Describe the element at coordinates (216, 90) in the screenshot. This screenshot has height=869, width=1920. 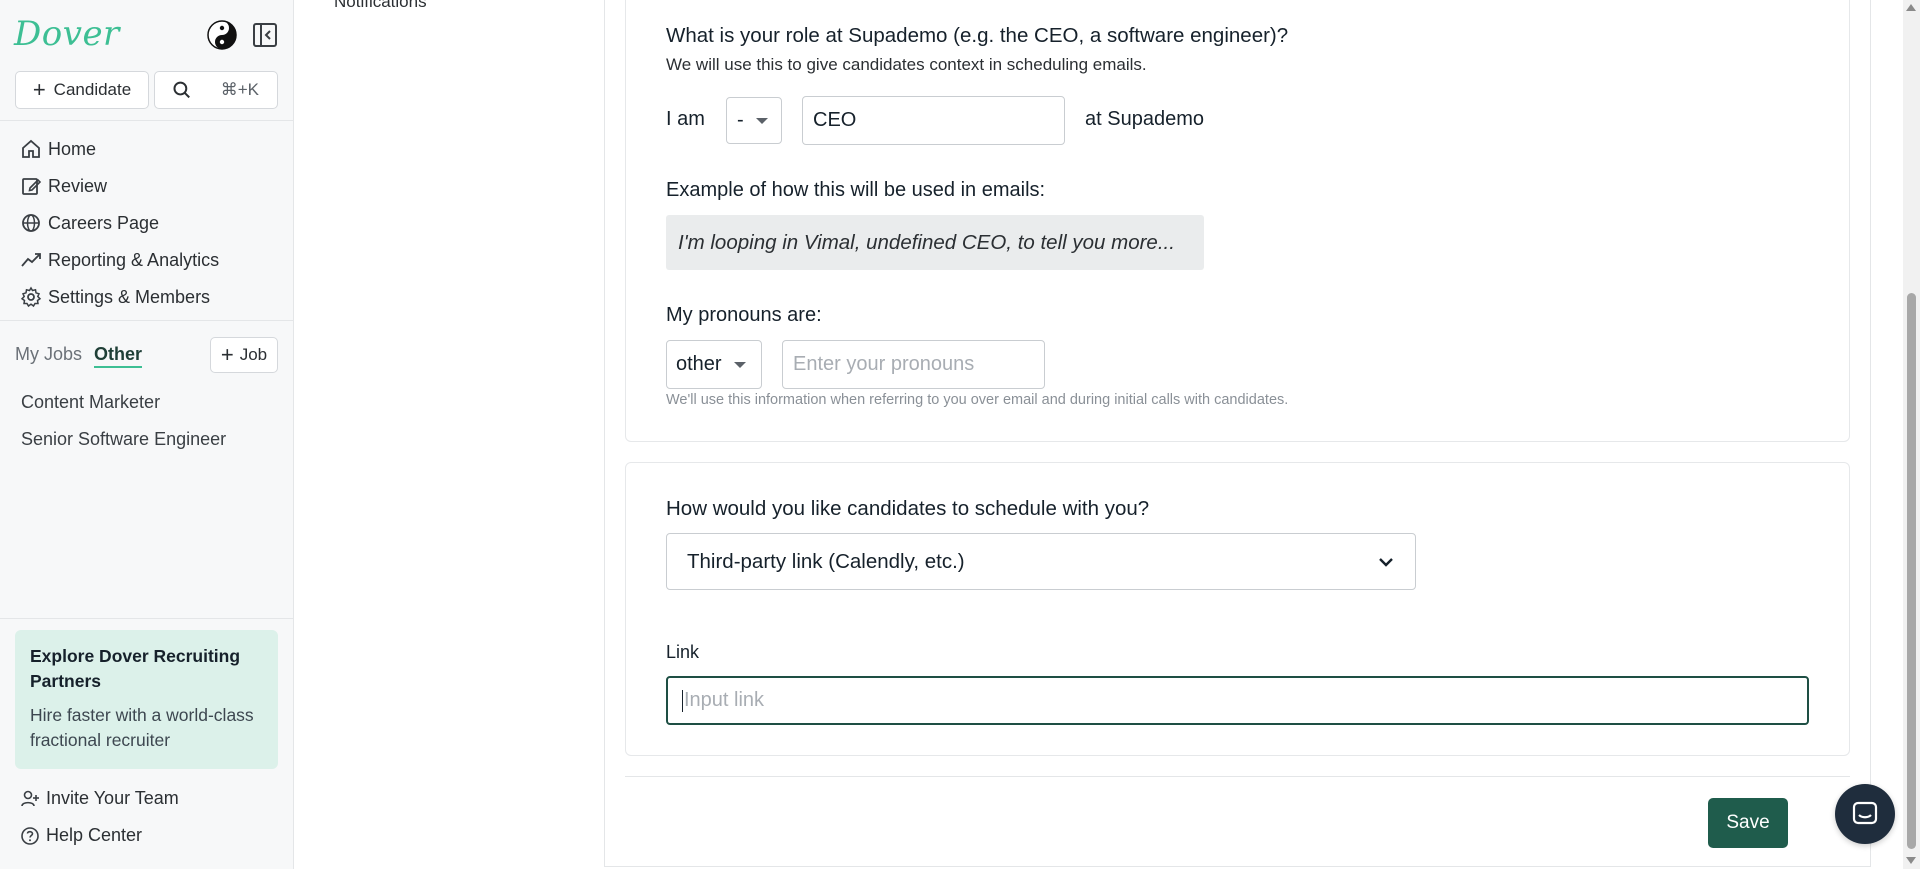
I see `search-button: ⌘+K` at that location.